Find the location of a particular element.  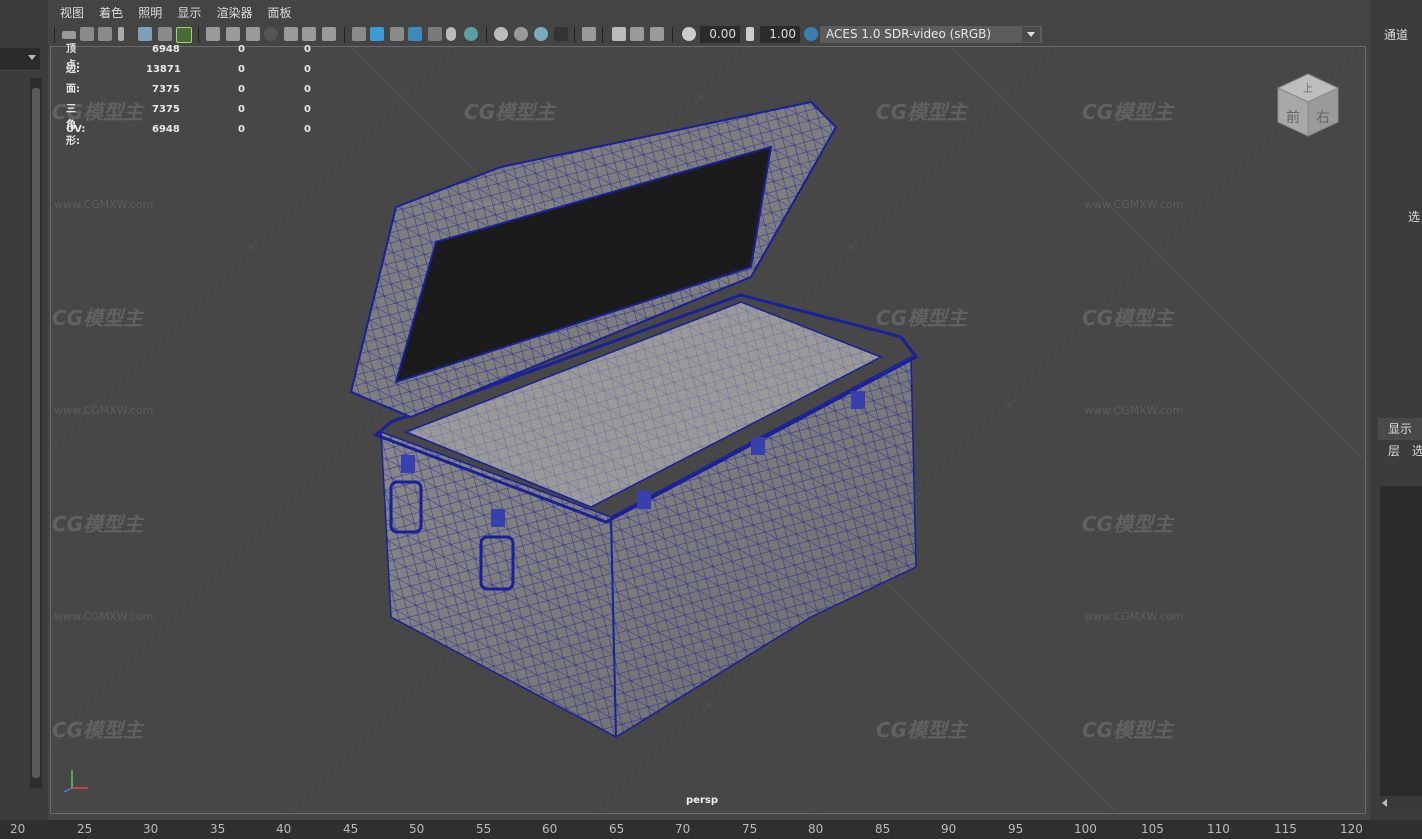

view-cube-front-label: 前 is located at coordinates (1293, 117).